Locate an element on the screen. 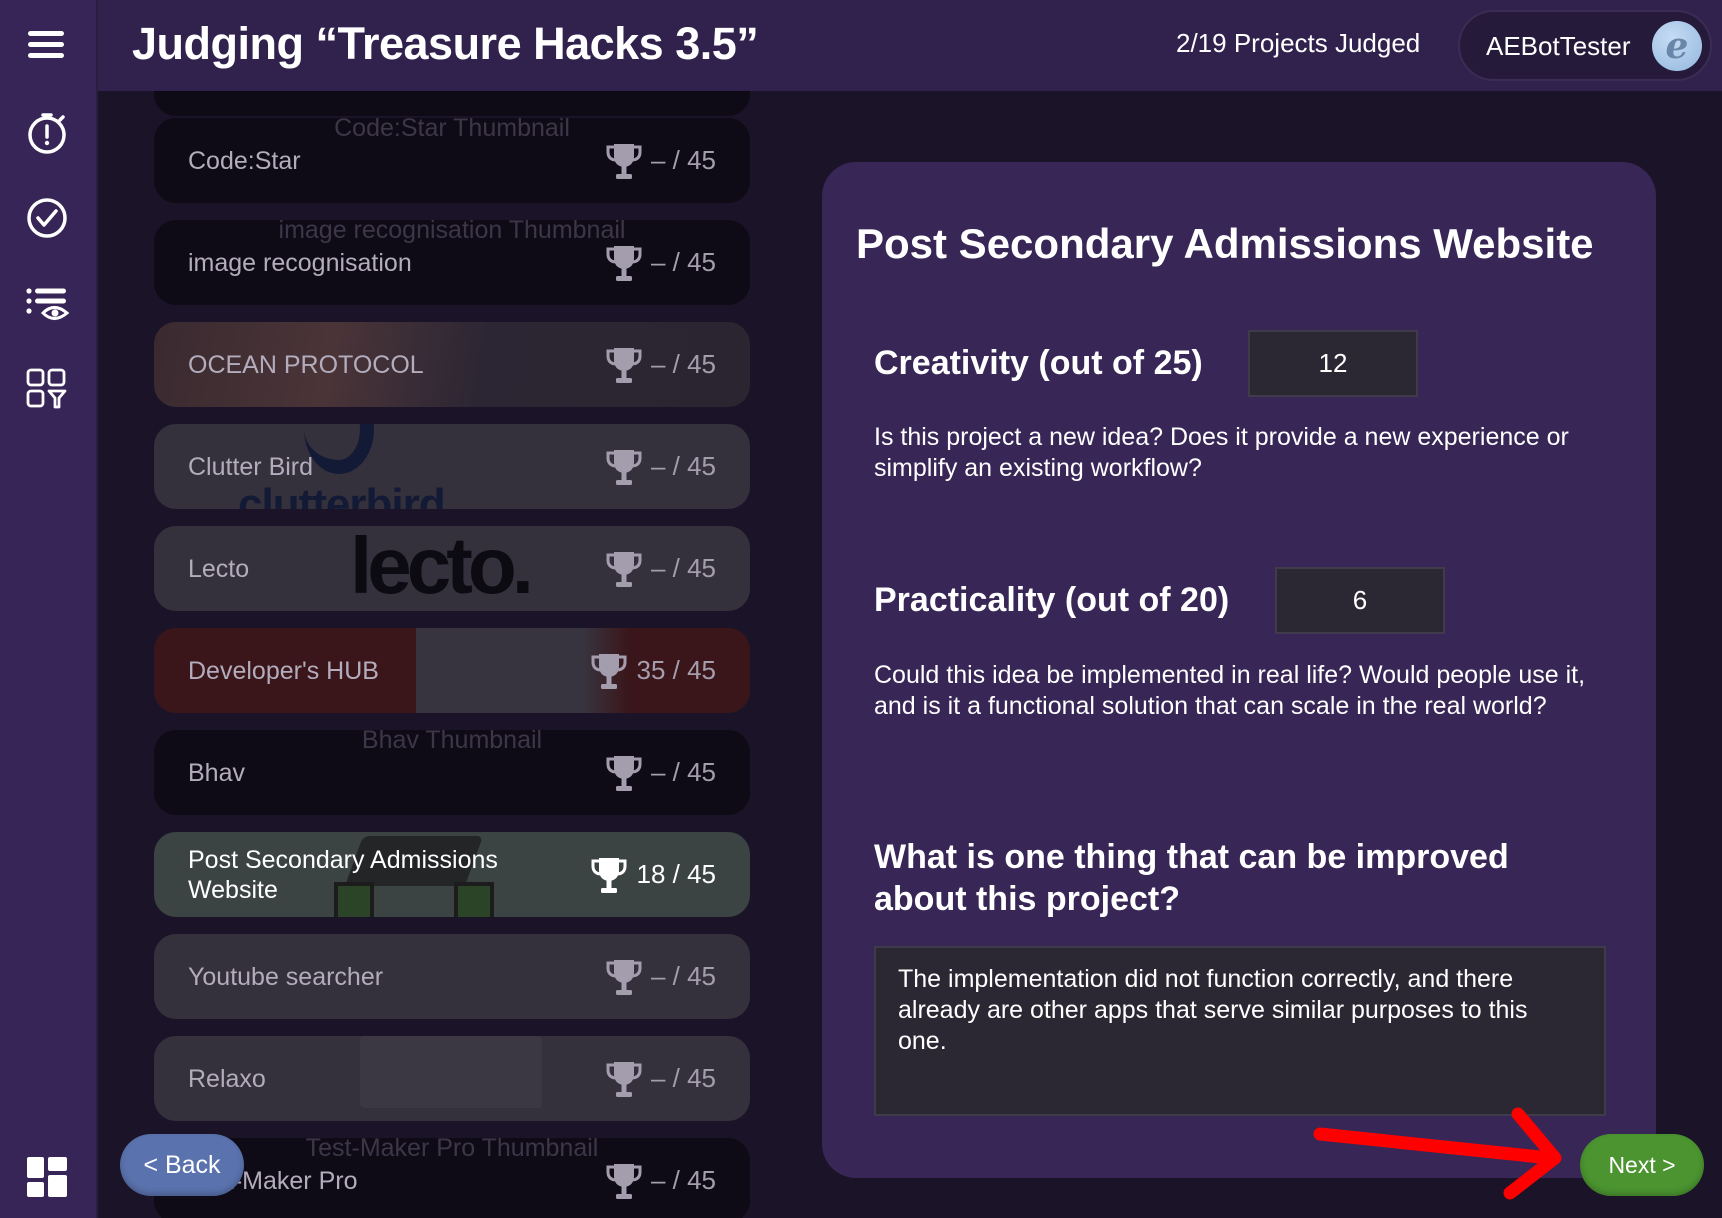  menu-button is located at coordinates (47, 45).